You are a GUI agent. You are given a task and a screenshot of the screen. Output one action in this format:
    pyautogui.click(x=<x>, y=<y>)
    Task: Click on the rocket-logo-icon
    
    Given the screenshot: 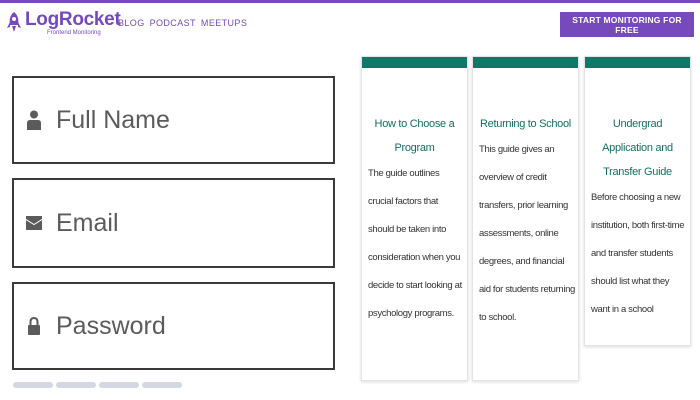 What is the action you would take?
    pyautogui.click(x=14, y=22)
    